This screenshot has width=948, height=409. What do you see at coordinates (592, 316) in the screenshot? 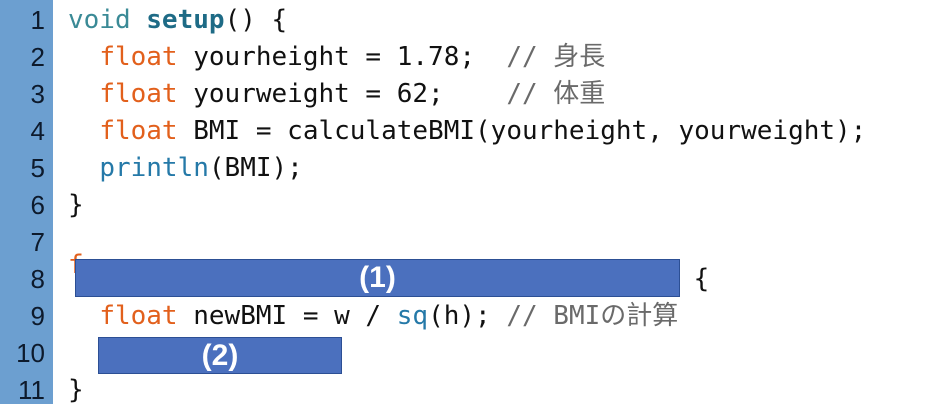
I see `code-comment: // BMIの計算` at bounding box center [592, 316].